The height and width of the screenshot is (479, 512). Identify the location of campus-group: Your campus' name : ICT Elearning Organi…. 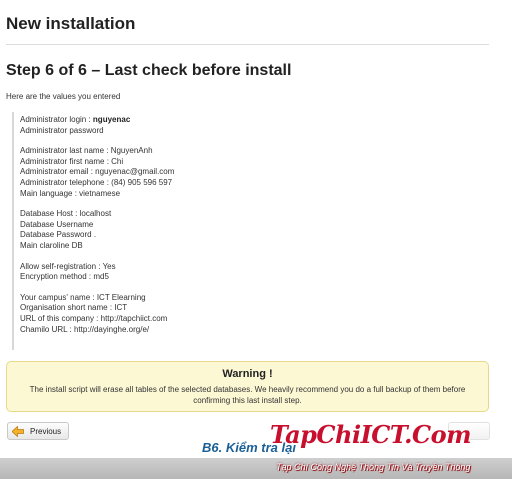
(111, 314).